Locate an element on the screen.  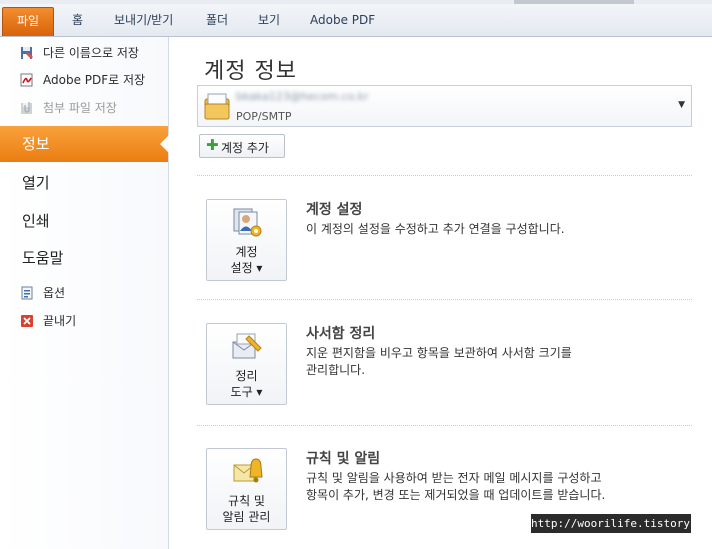
cleanup-tools-icon is located at coordinates (247, 346).